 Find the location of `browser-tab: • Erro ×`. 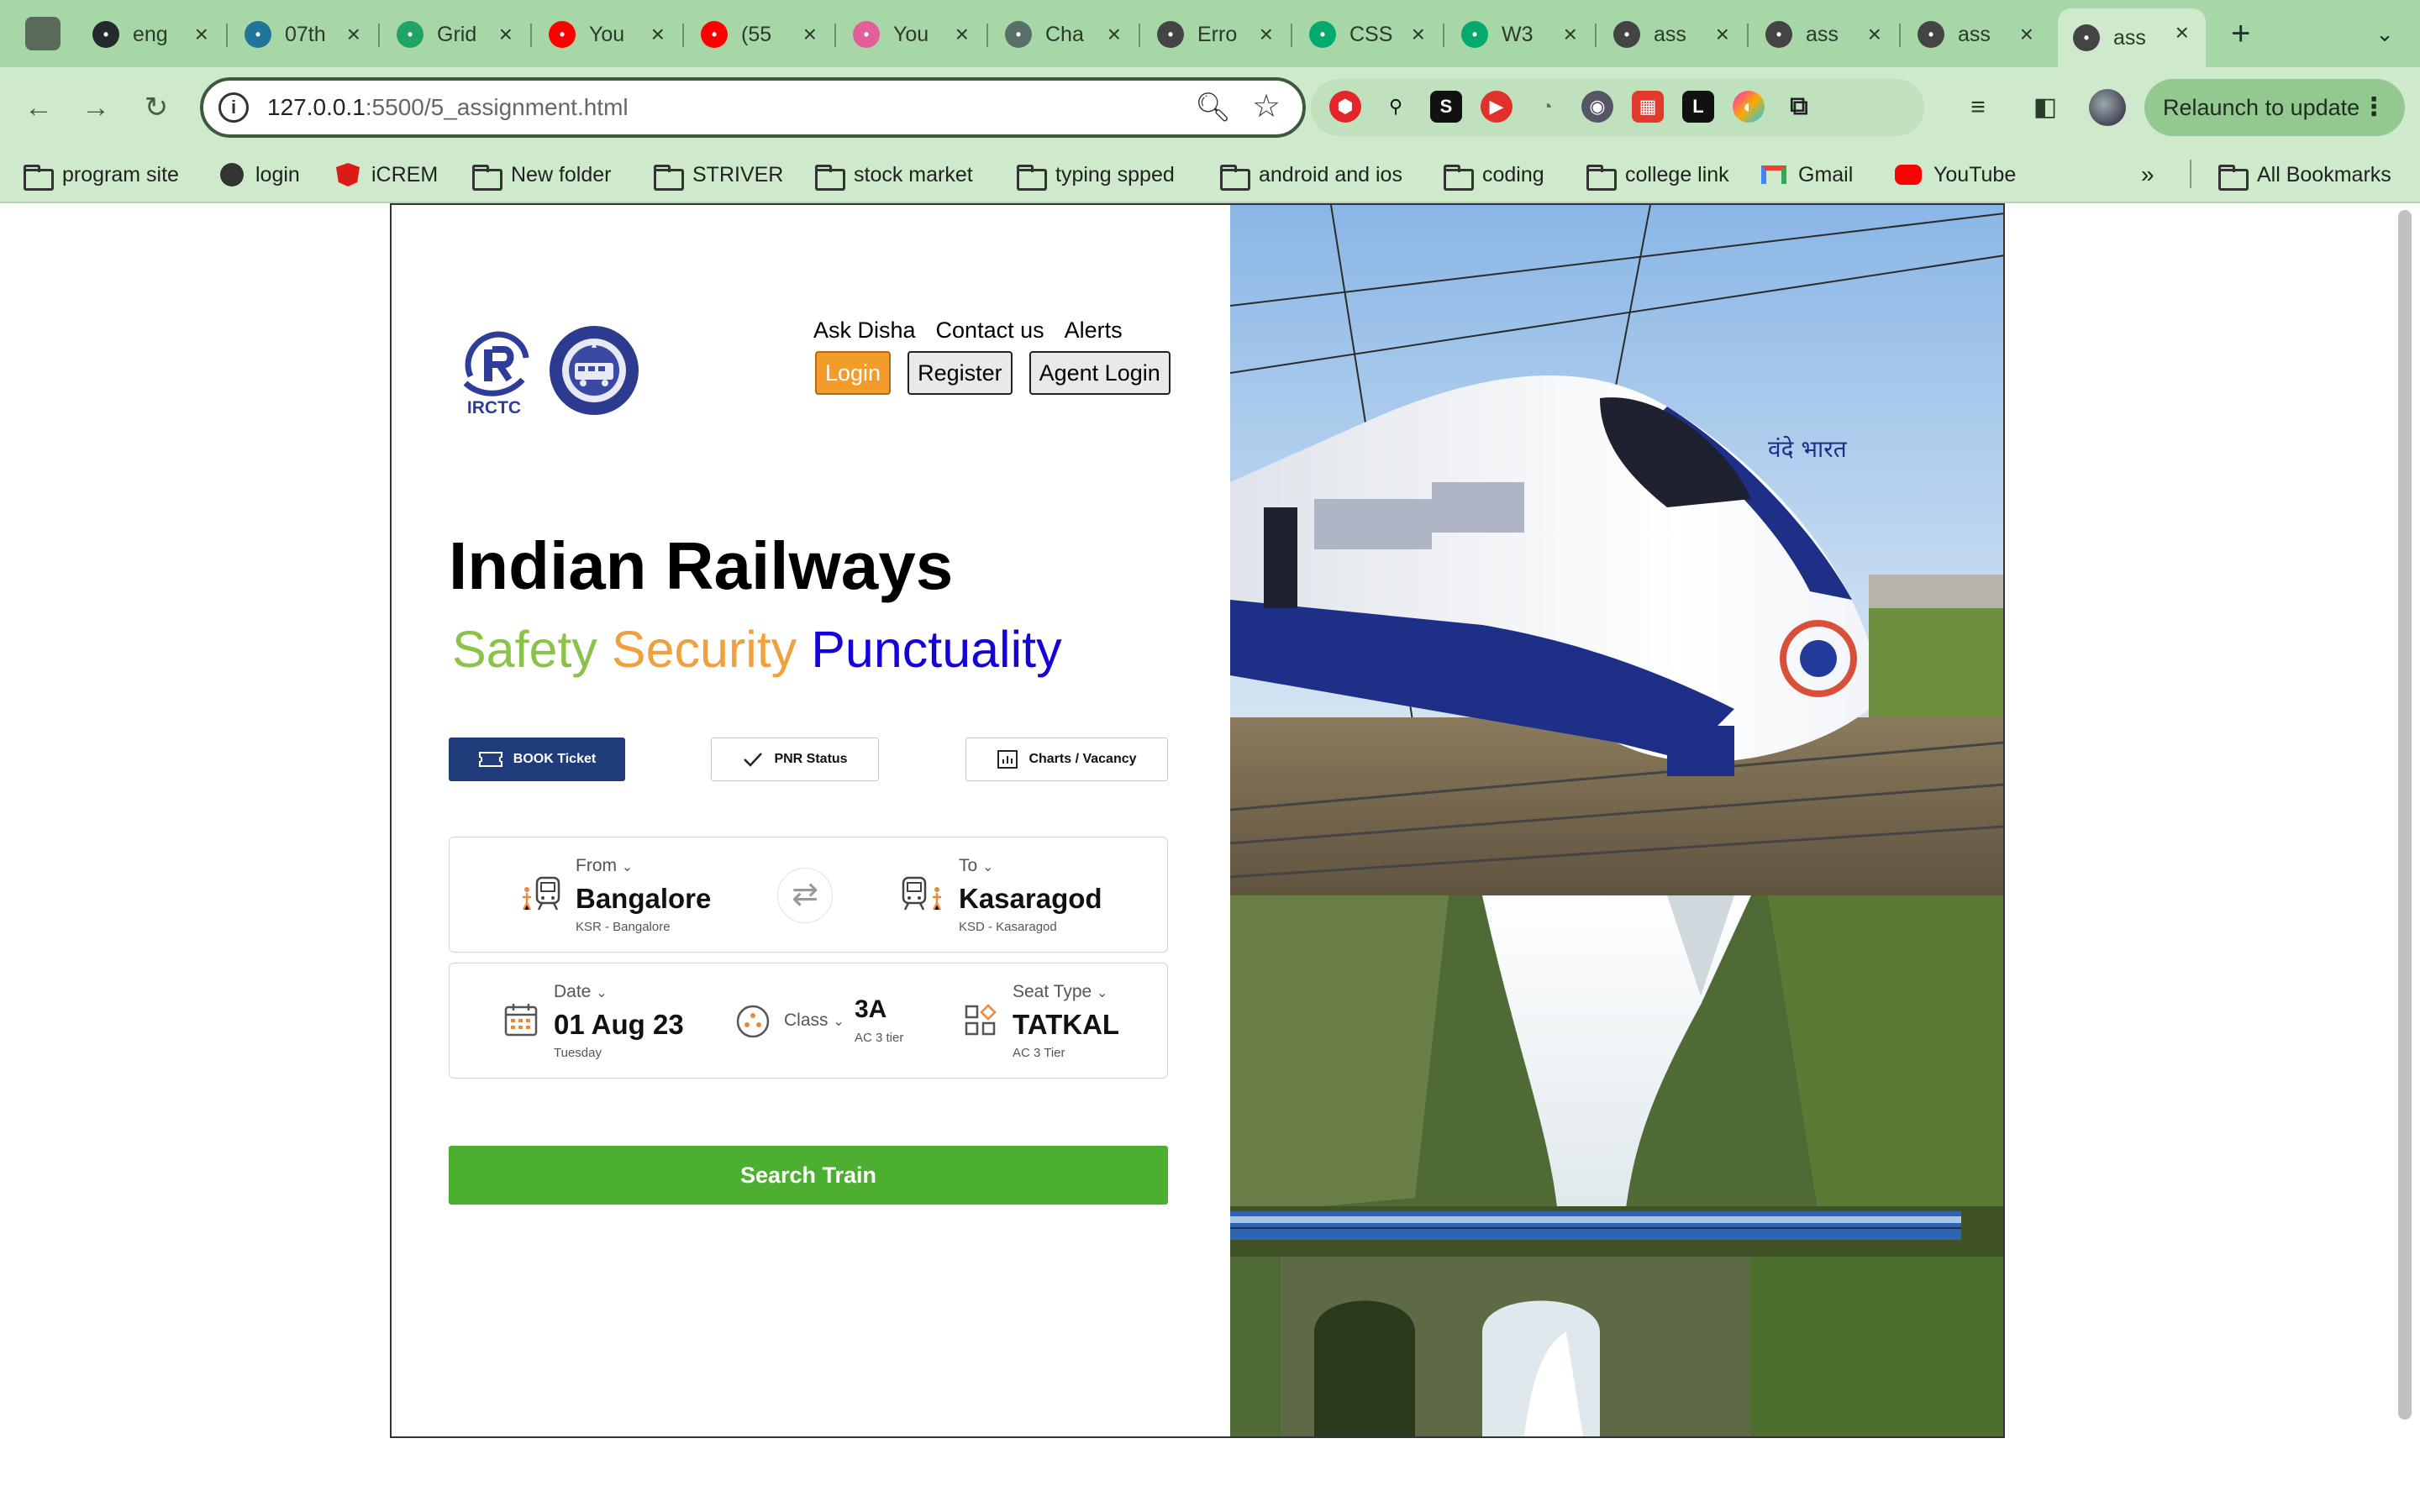

browser-tab: • Erro × is located at coordinates (1216, 34).